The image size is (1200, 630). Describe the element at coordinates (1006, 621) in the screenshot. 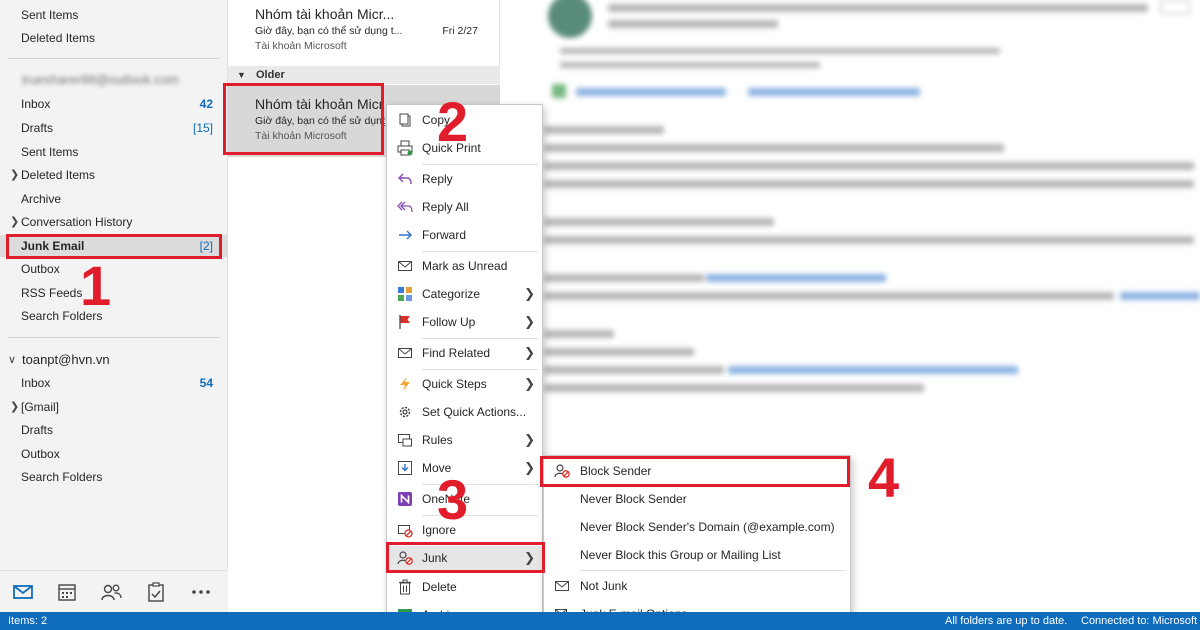

I see `status-sync: All folders are up to date.` at that location.